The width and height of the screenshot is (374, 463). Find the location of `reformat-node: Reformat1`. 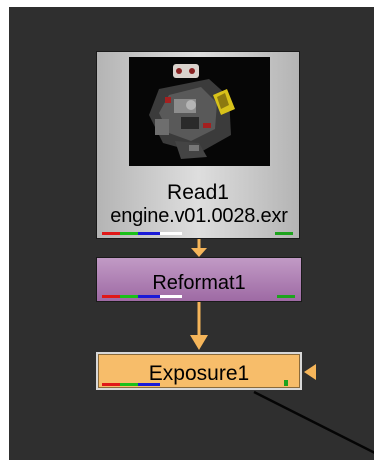

reformat-node: Reformat1 is located at coordinates (199, 279).